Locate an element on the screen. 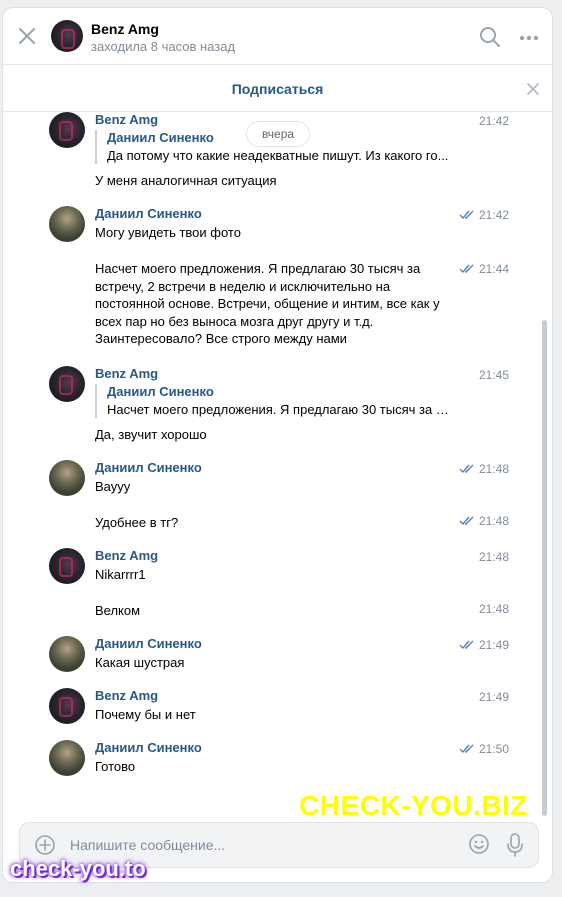 Image resolution: width=562 pixels, height=897 pixels. subscribe-bar: Подписаться is located at coordinates (277, 88).